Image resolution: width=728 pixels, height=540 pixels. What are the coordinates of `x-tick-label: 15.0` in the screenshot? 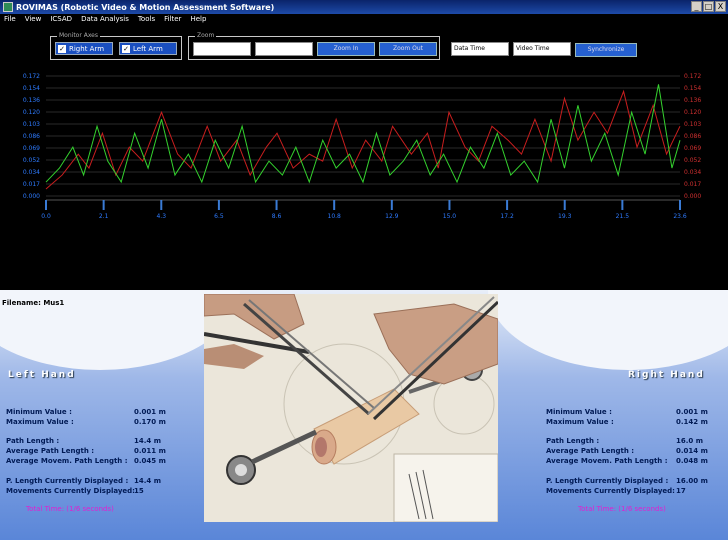 It's located at (450, 216).